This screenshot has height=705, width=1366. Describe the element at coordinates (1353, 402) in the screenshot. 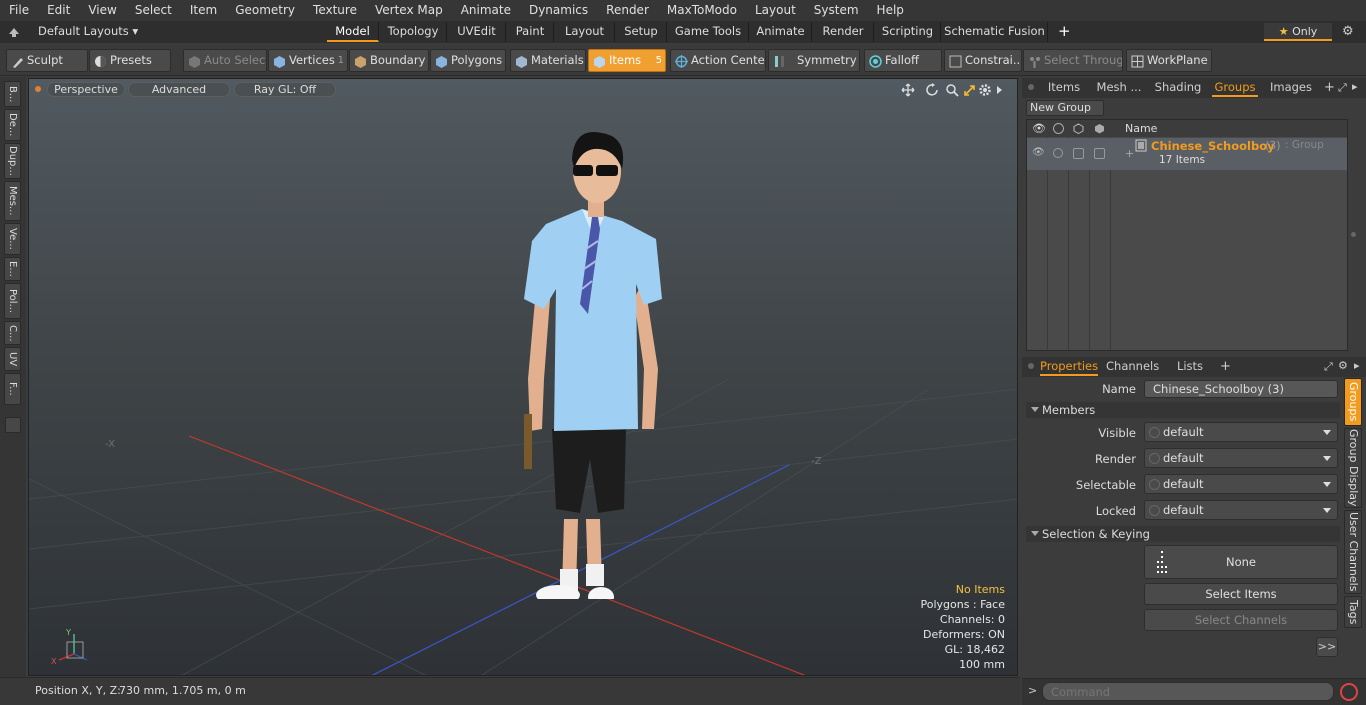

I see `side-tab-groups: Groups` at that location.